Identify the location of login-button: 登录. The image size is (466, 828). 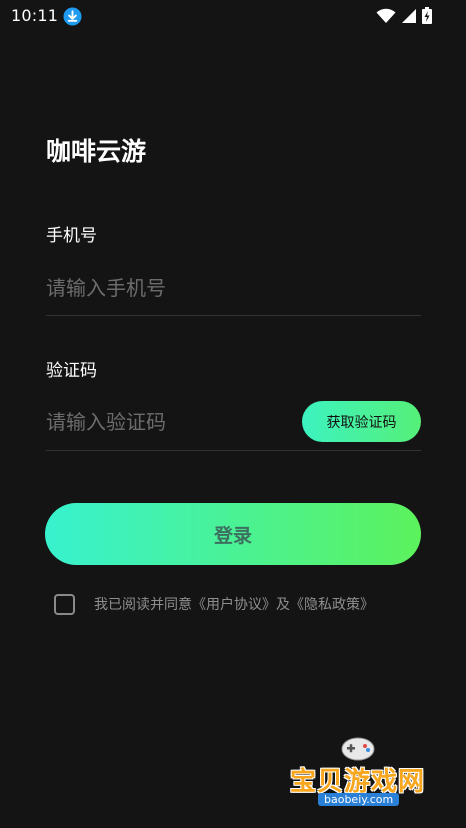
(233, 534).